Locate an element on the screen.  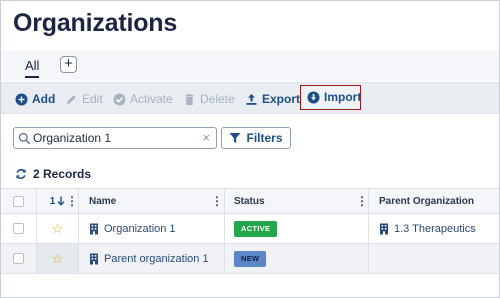
toolbar: Add Edit Activate Delete Export Import is located at coordinates (250, 98).